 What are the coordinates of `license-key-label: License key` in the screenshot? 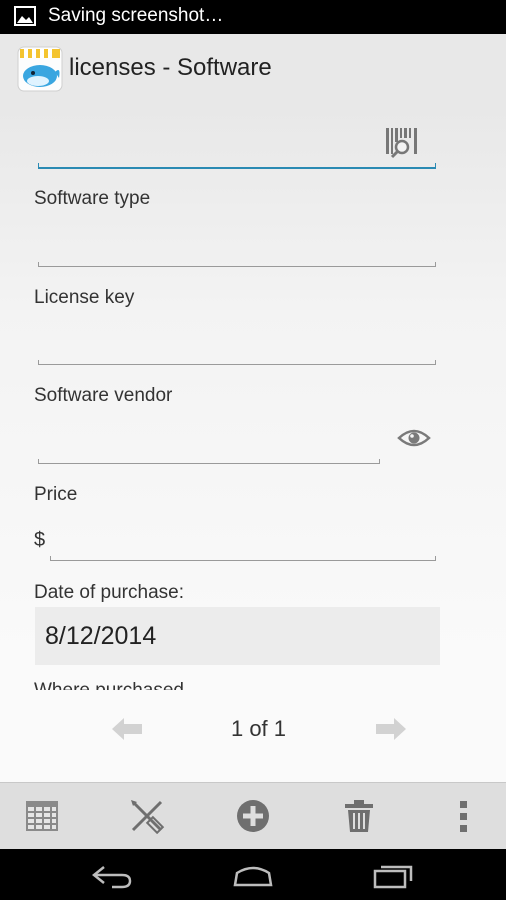 It's located at (84, 297).